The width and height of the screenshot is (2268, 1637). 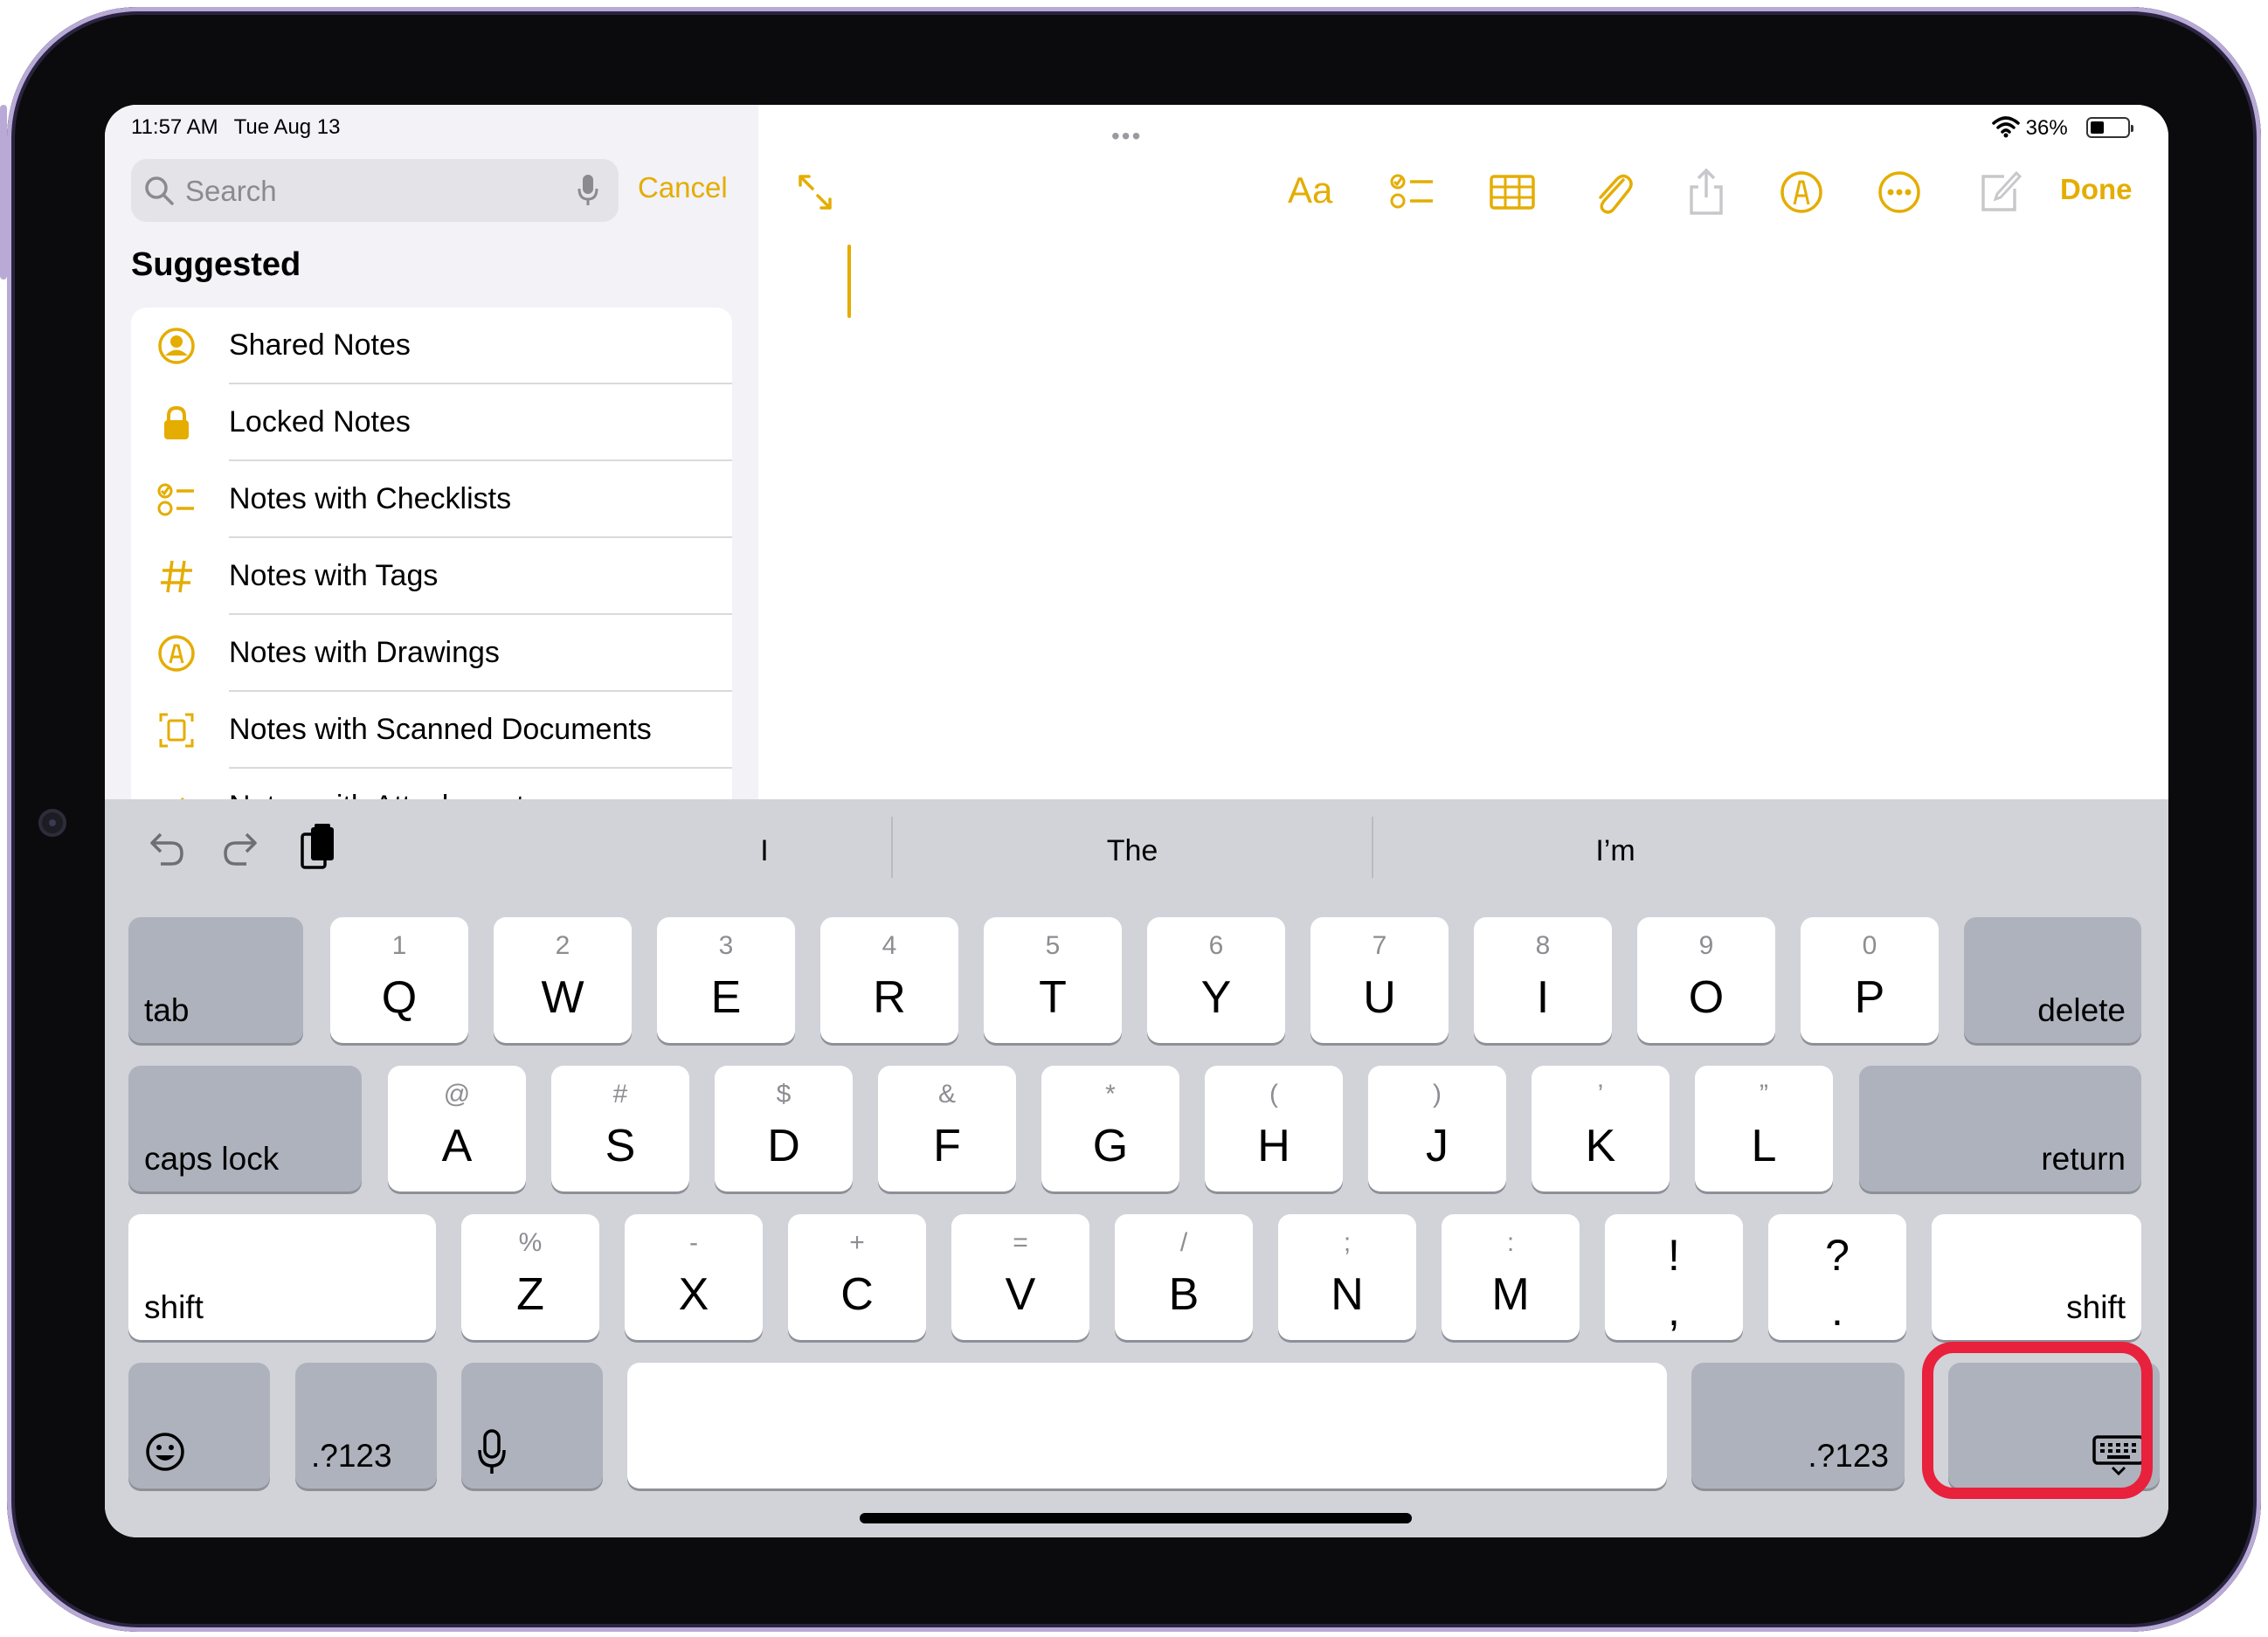 I want to click on key-d: $ D, so click(x=784, y=1129).